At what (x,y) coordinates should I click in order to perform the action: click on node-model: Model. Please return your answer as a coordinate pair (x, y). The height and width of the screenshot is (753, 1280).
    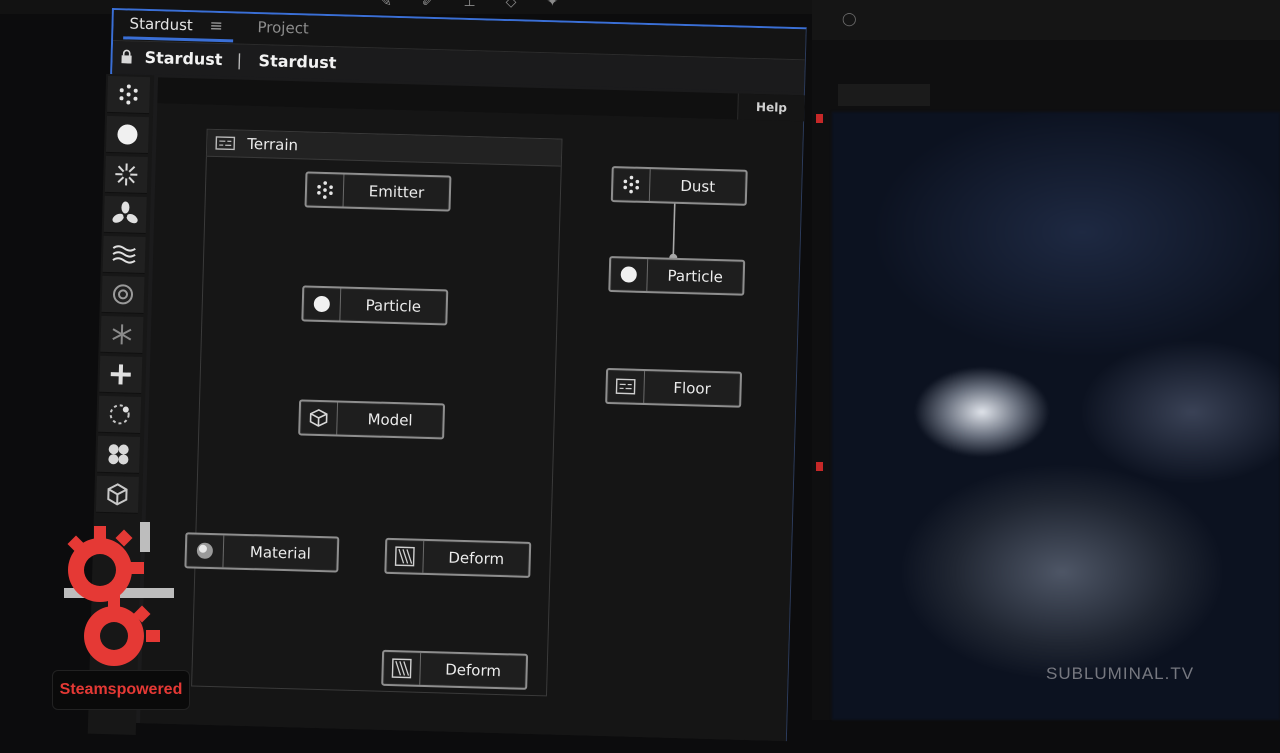
    Looking at the image, I should click on (371, 419).